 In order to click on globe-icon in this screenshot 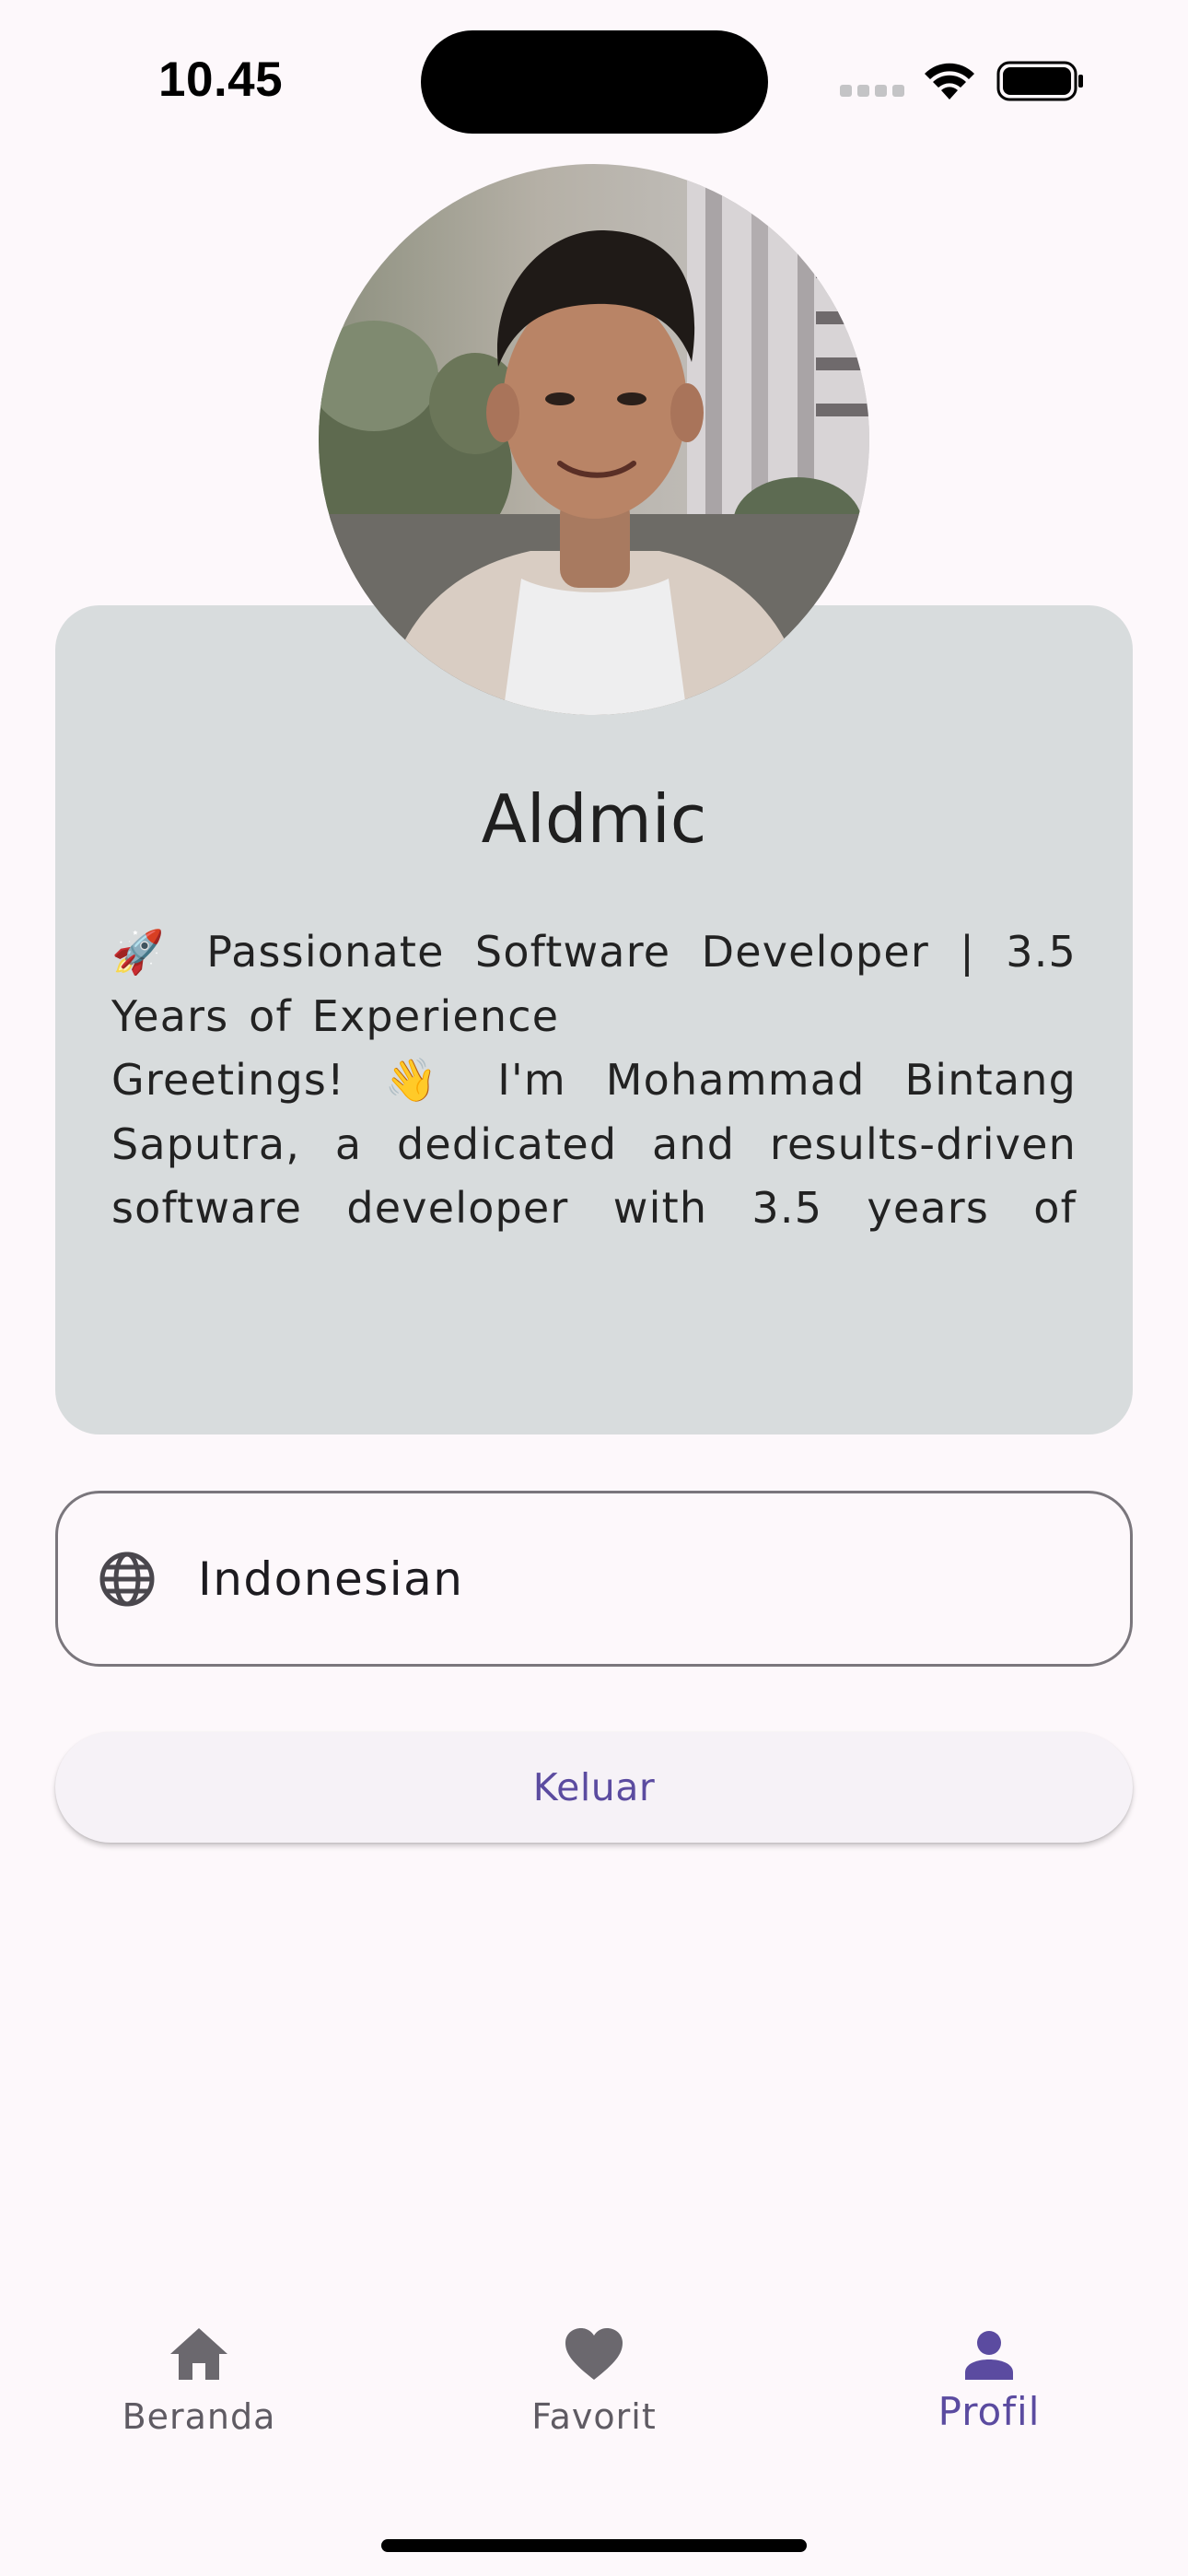, I will do `click(127, 1579)`.